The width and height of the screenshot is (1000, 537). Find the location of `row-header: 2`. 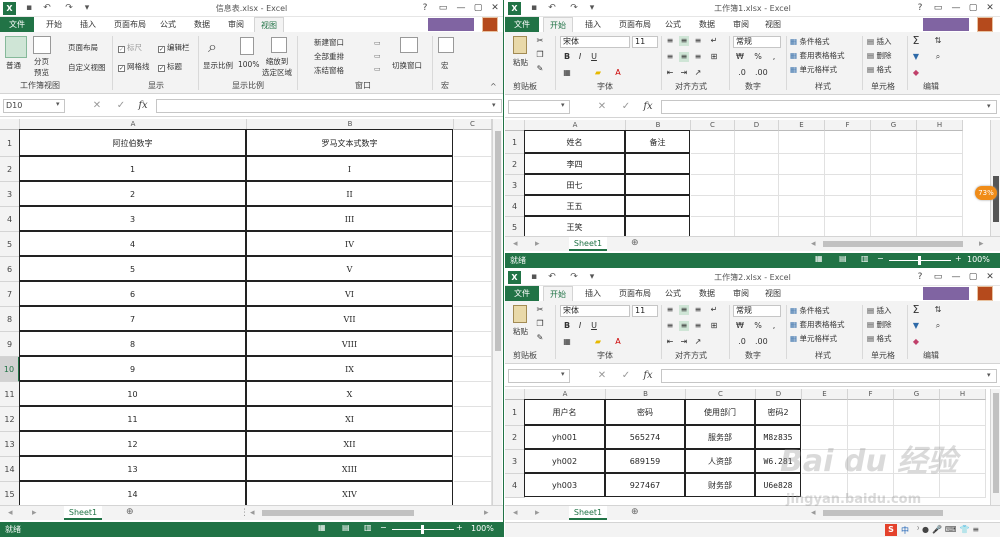

row-header: 2 is located at coordinates (515, 164).